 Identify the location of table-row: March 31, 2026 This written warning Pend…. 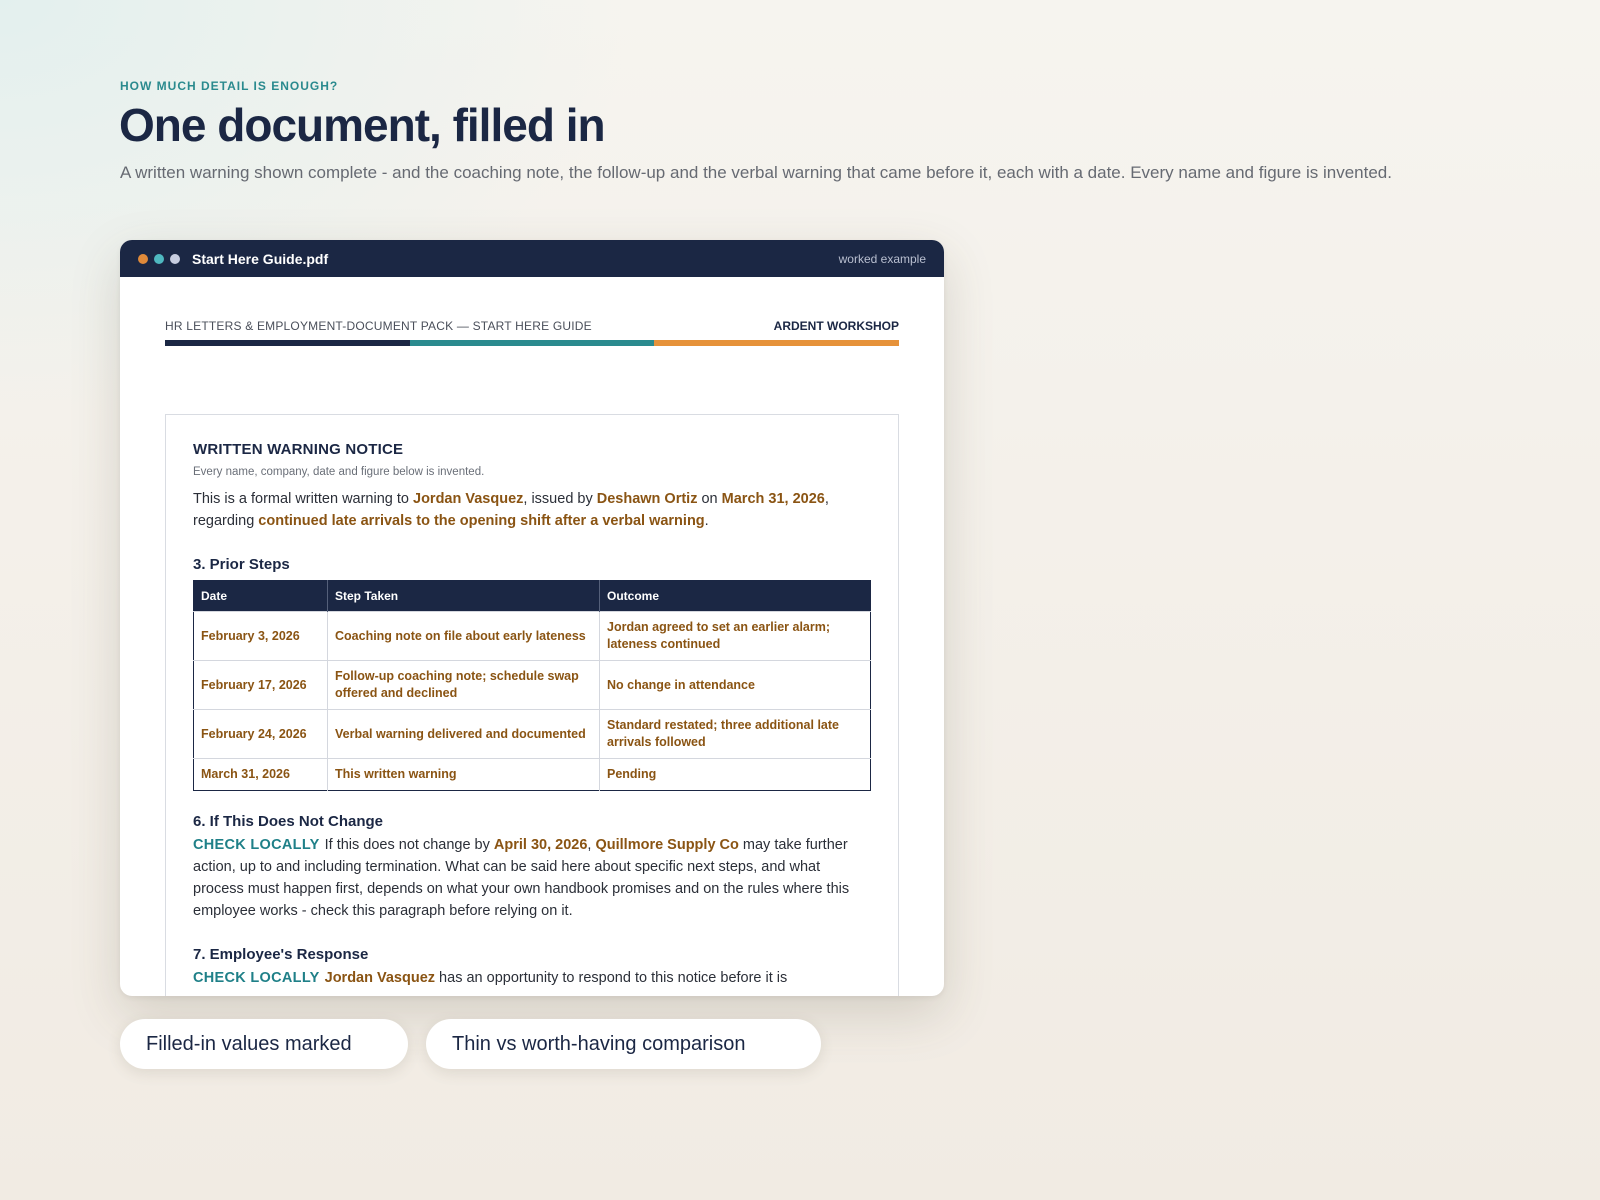
(532, 774).